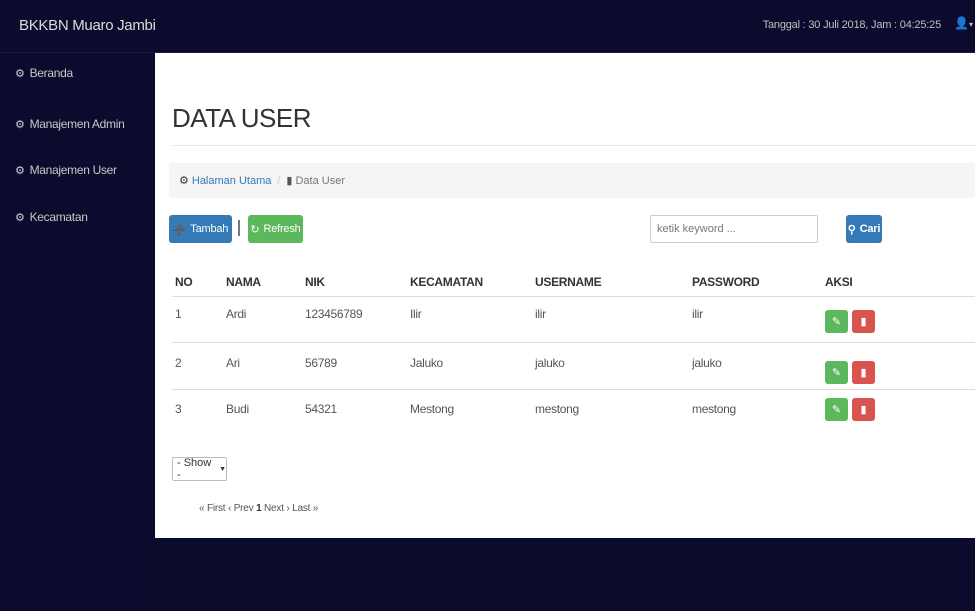 This screenshot has height=611, width=975. What do you see at coordinates (236, 314) in the screenshot?
I see `cell-nama: Ardi` at bounding box center [236, 314].